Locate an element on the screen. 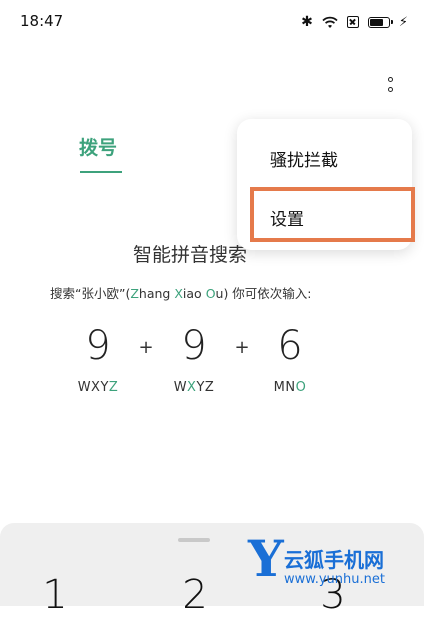 This screenshot has height=618, width=424. watermark-name: 云狐手机网 is located at coordinates (334, 560).